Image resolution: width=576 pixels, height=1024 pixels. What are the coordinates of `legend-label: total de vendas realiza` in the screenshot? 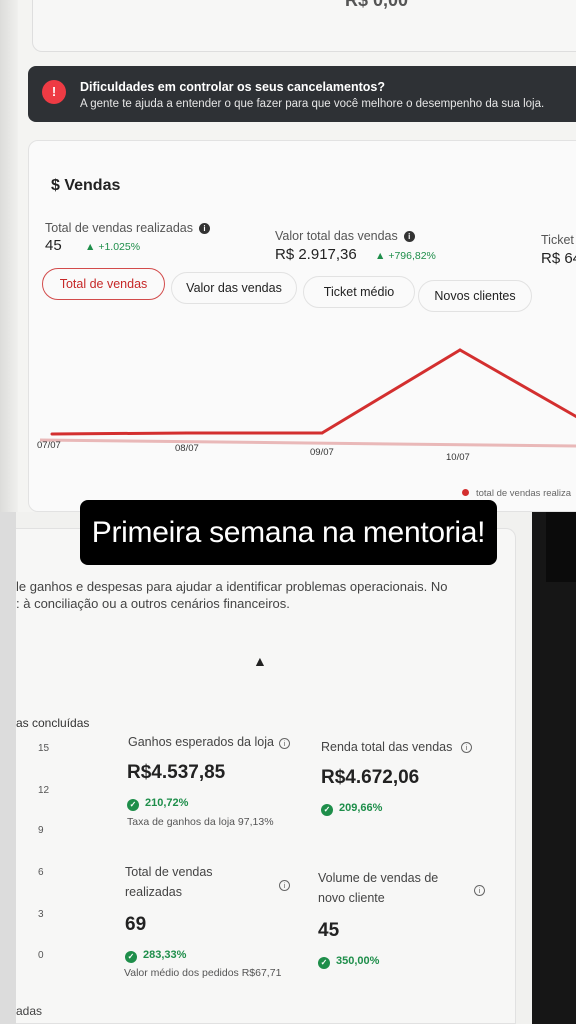 It's located at (524, 493).